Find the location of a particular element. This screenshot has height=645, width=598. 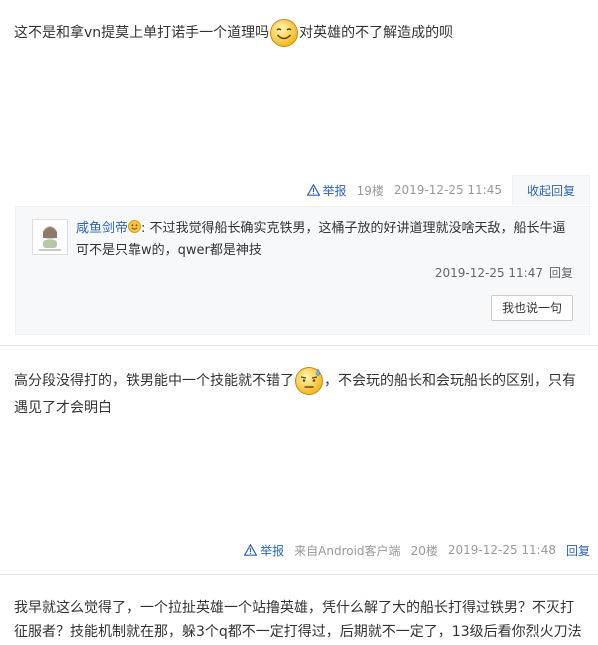

post-tail: 举报 来自Android客户端 20楼 2019-12-25 11:48 回复 is located at coordinates (421, 550).